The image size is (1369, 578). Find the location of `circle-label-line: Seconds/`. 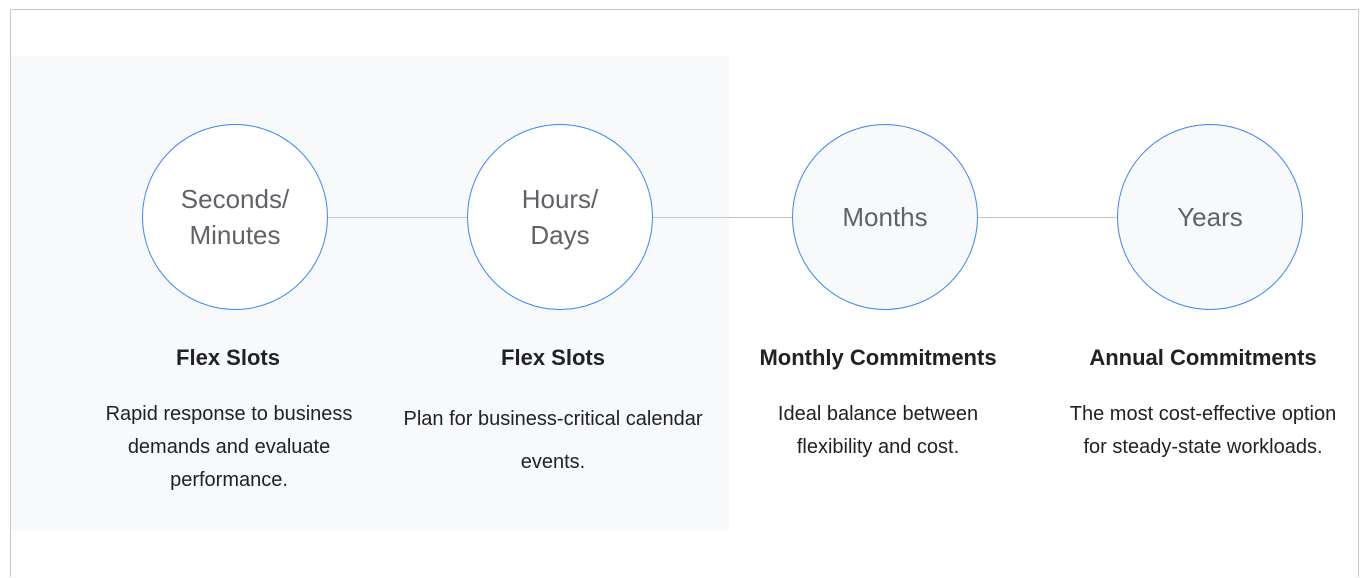

circle-label-line: Seconds/ is located at coordinates (235, 199).